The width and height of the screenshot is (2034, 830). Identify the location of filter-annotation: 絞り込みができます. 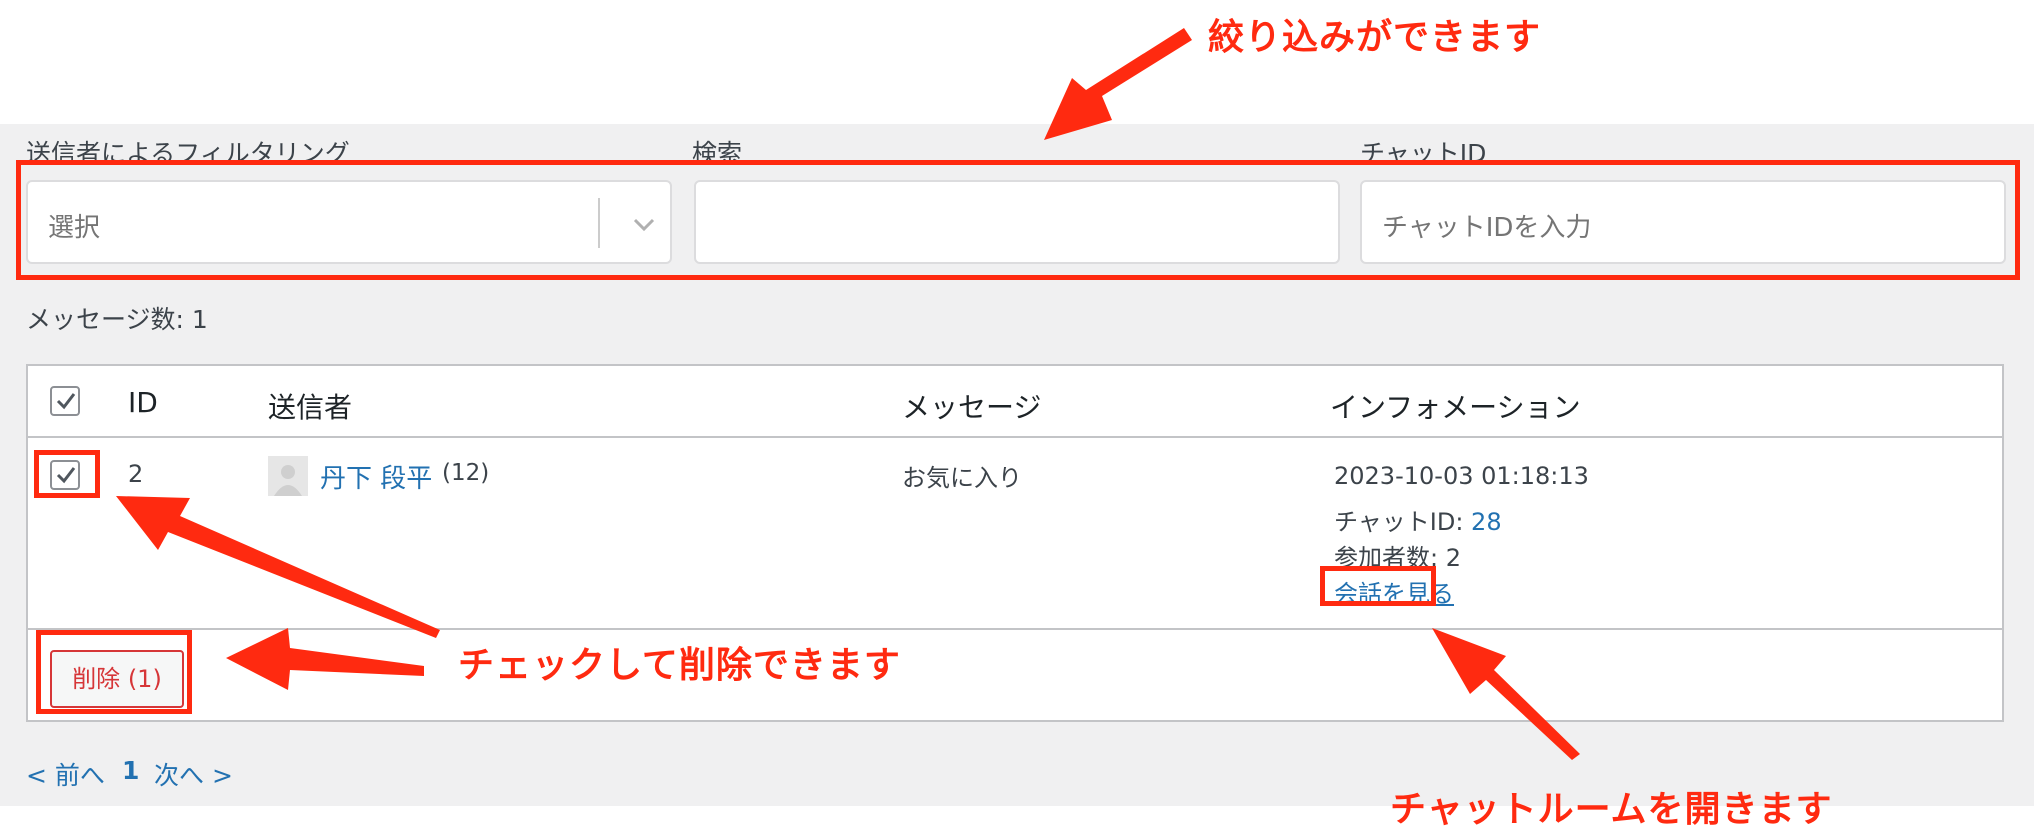
(1375, 37).